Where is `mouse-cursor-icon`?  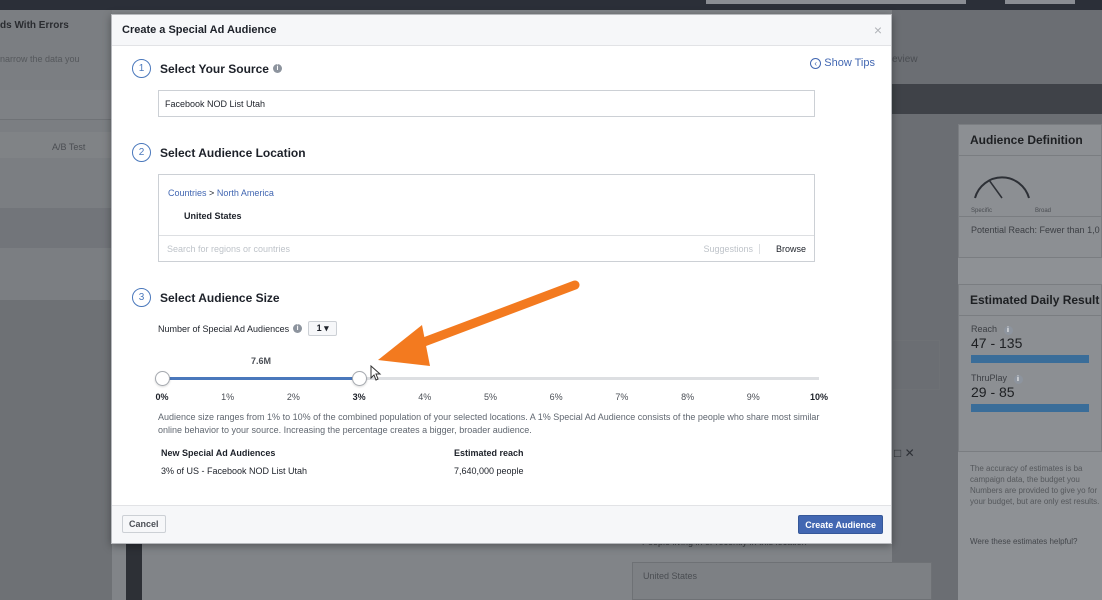 mouse-cursor-icon is located at coordinates (376, 373).